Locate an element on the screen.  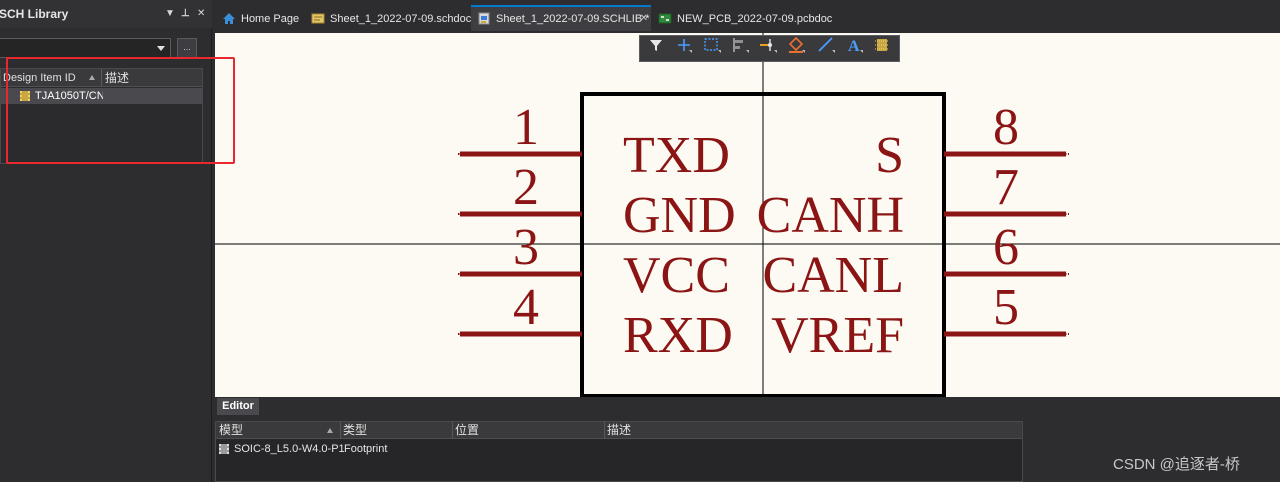
pin-name-left: GND is located at coordinates (679, 215).